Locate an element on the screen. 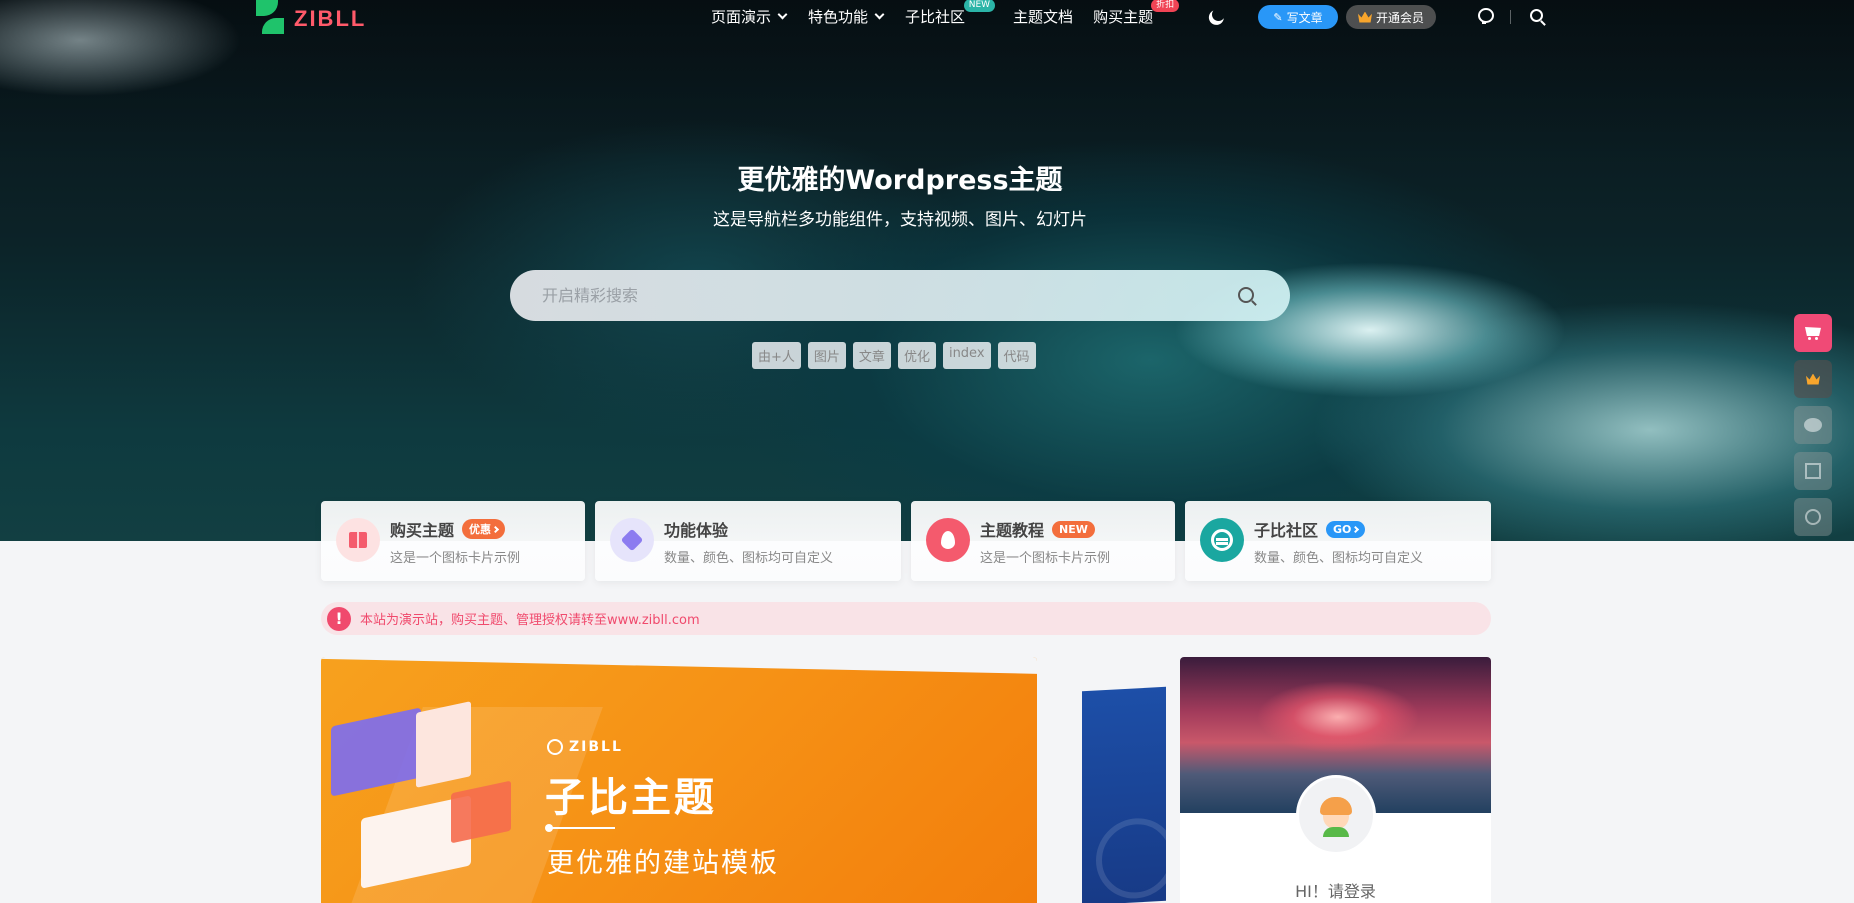  nav-divider is located at coordinates (1510, 17).